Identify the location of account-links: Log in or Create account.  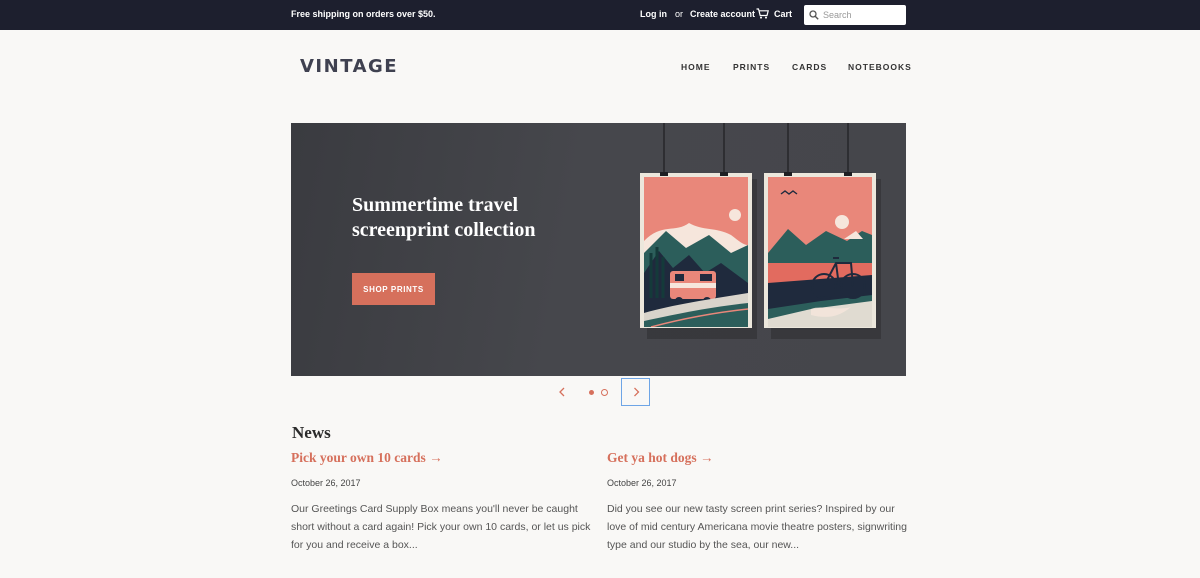
(697, 14).